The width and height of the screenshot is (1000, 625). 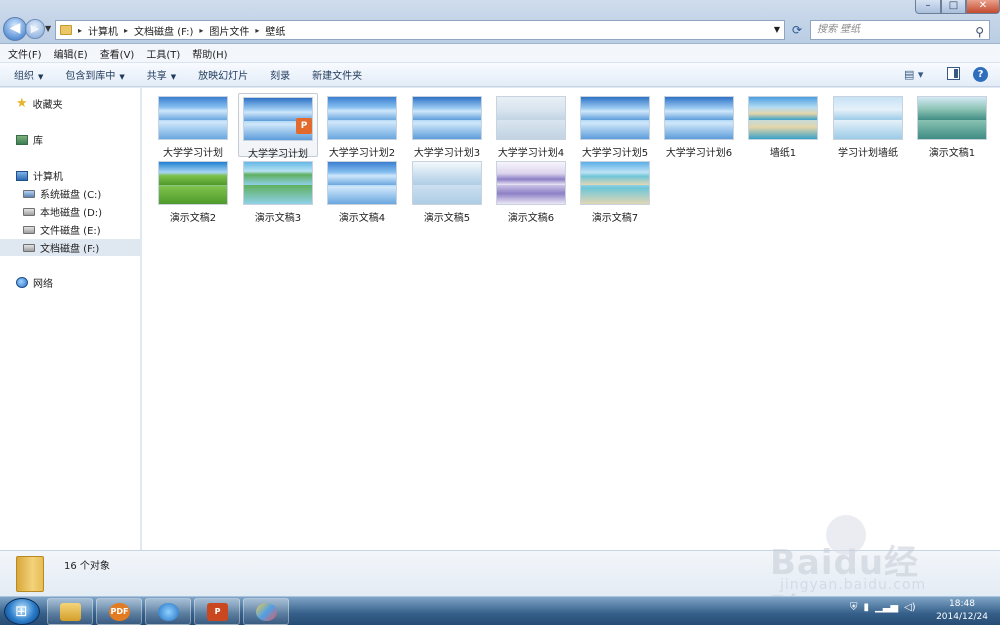 What do you see at coordinates (854, 607) in the screenshot?
I see `security-shield-icon: ⛨` at bounding box center [854, 607].